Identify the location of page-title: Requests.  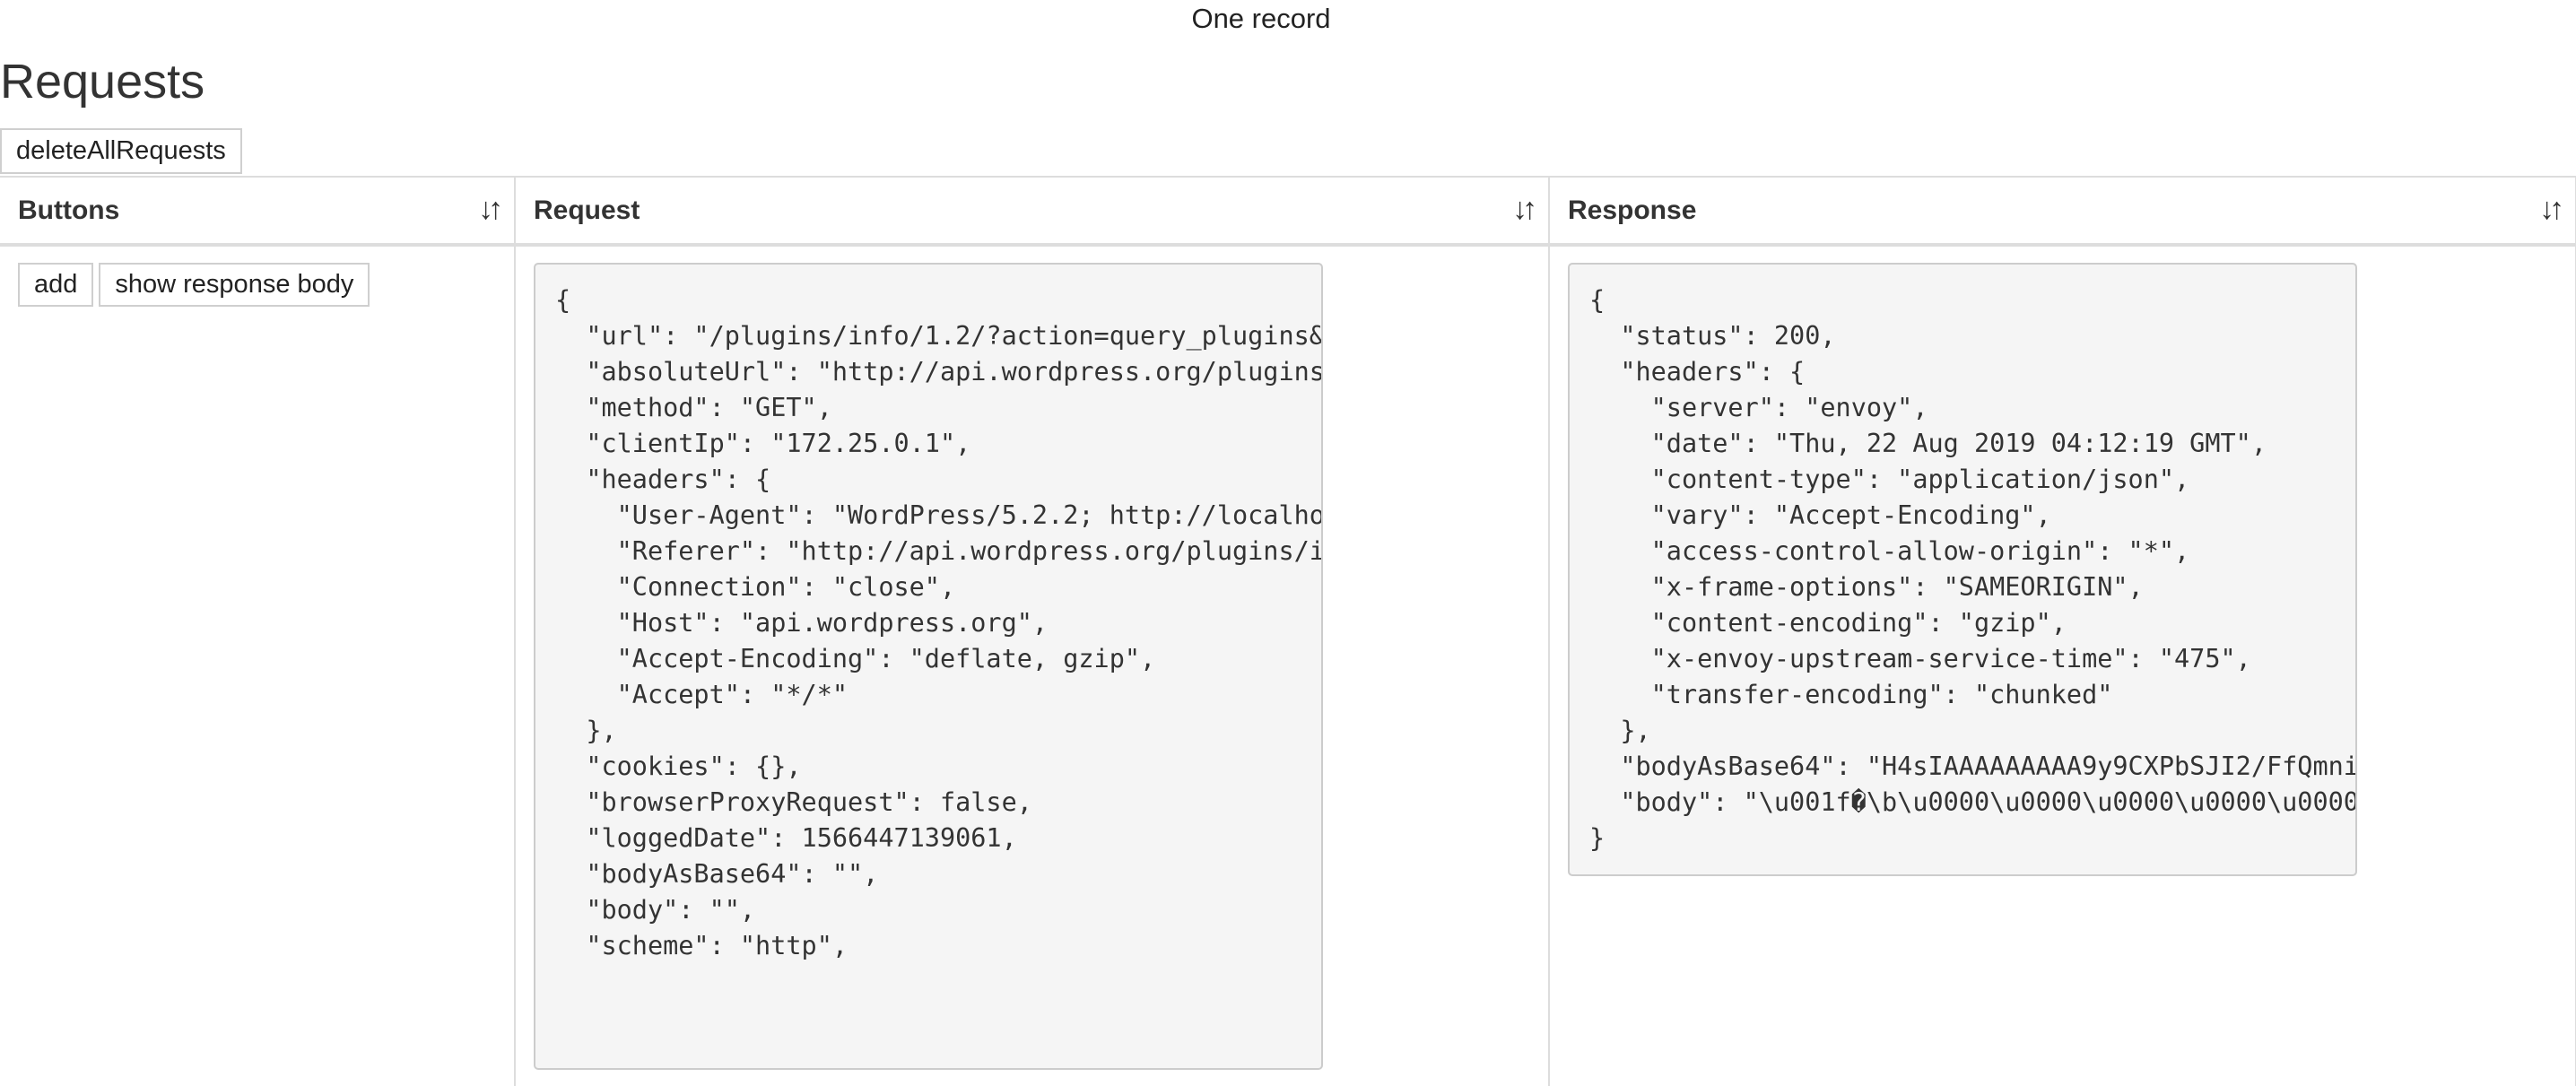
(102, 82).